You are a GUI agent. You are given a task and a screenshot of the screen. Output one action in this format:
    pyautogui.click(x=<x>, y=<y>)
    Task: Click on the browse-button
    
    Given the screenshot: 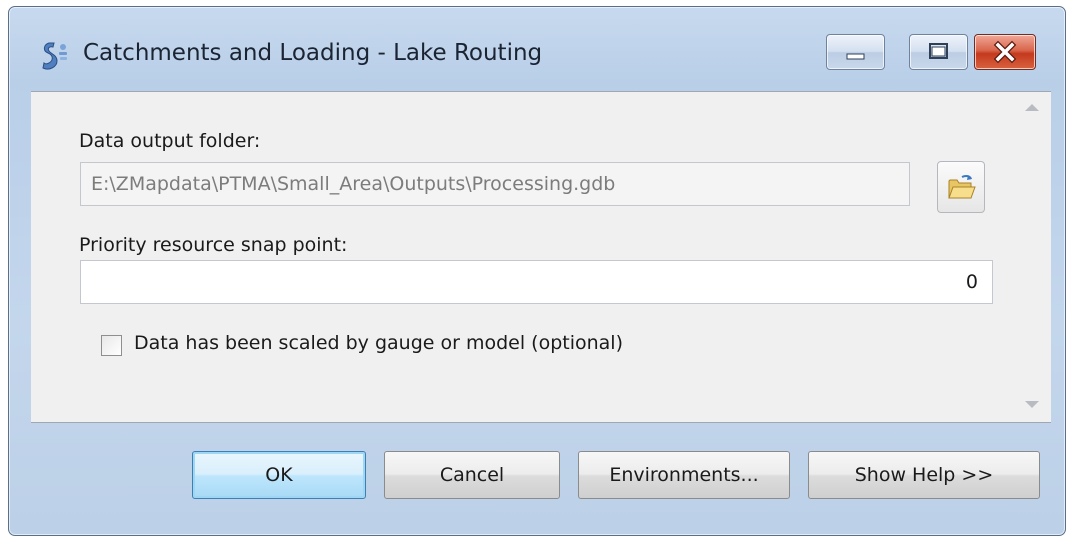 What is the action you would take?
    pyautogui.click(x=961, y=187)
    